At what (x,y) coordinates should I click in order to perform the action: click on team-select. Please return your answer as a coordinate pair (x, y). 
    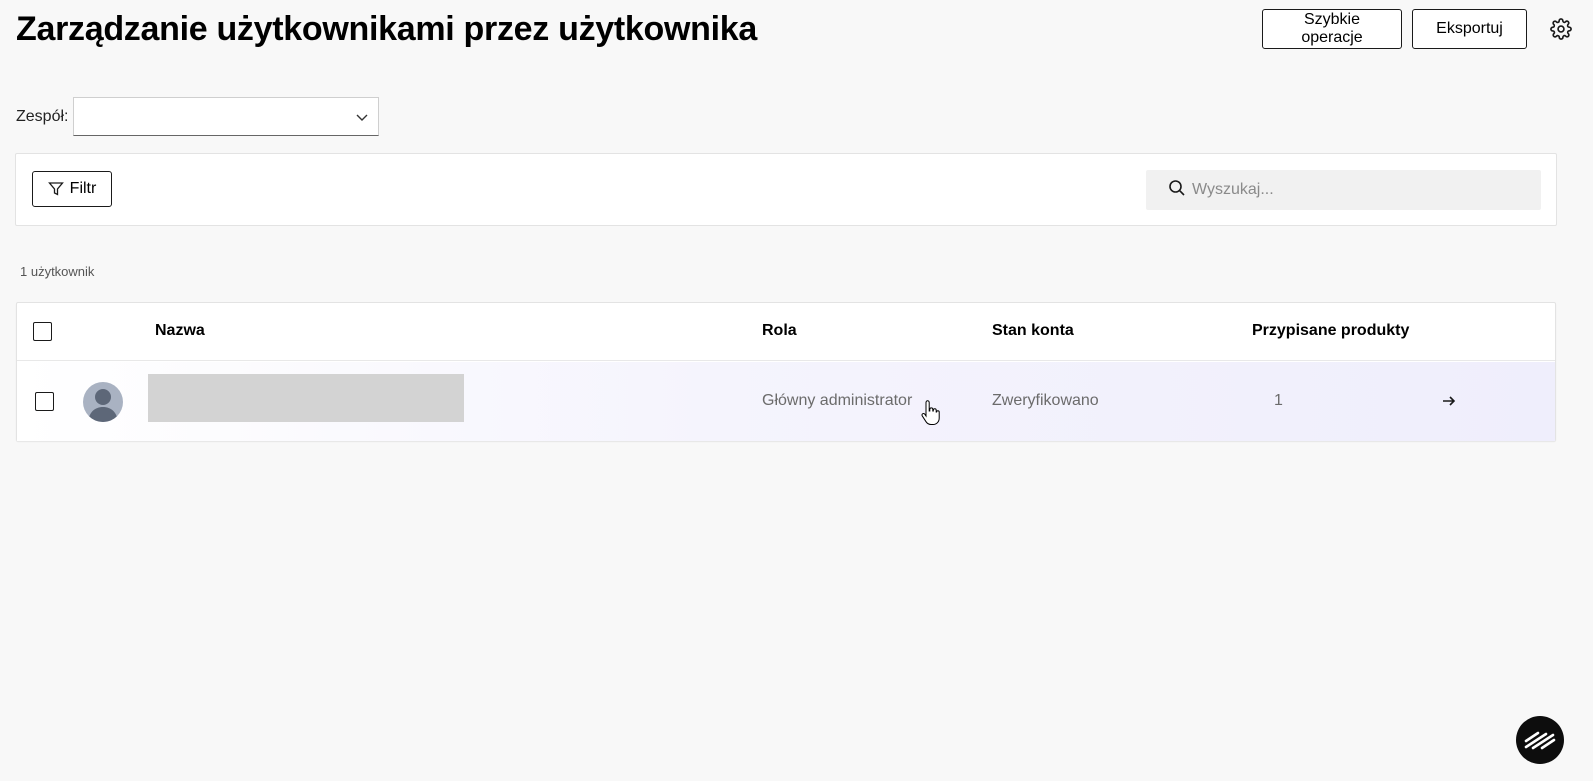
    Looking at the image, I should click on (226, 116).